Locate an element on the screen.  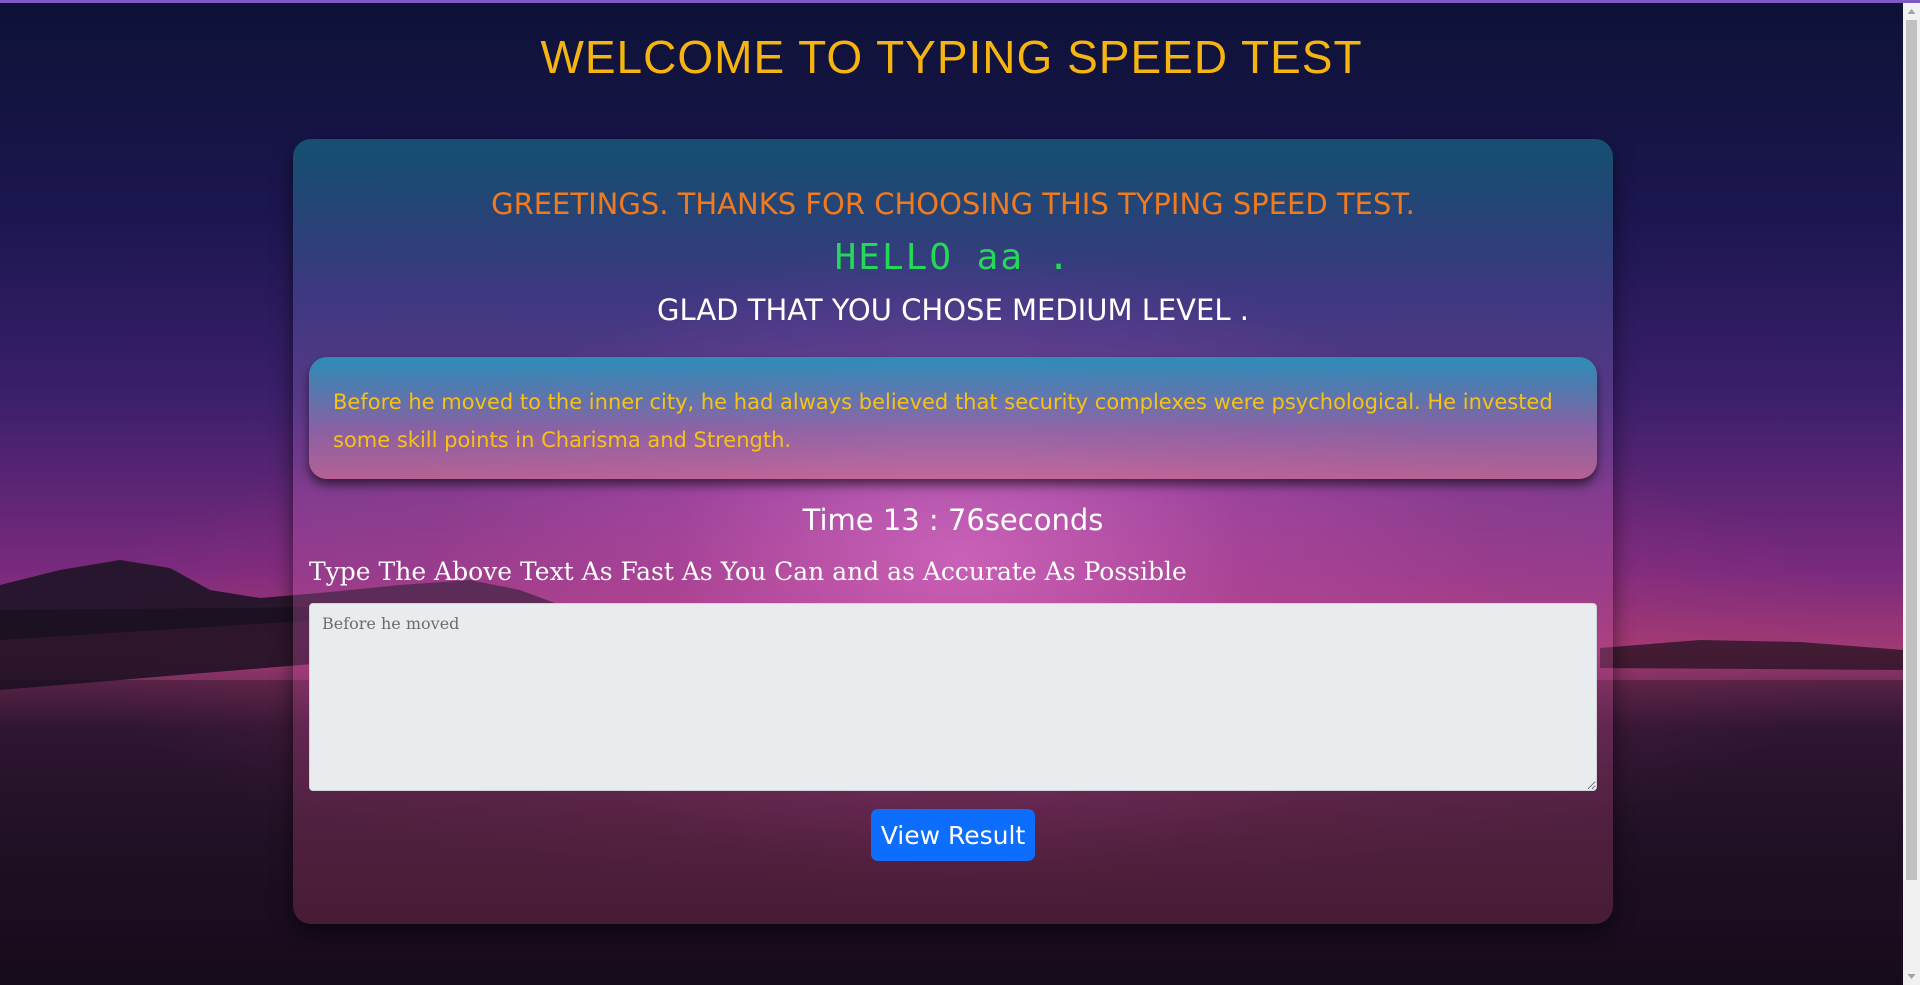
user-hello: HELLO aa . is located at coordinates (953, 257).